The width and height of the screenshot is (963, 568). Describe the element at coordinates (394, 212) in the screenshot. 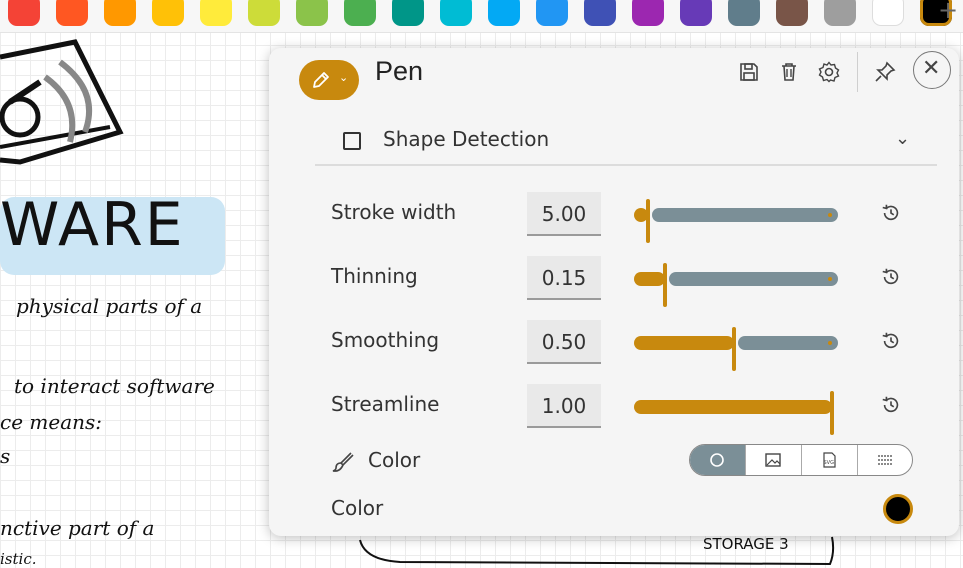

I see `setting-label: Stroke width` at that location.